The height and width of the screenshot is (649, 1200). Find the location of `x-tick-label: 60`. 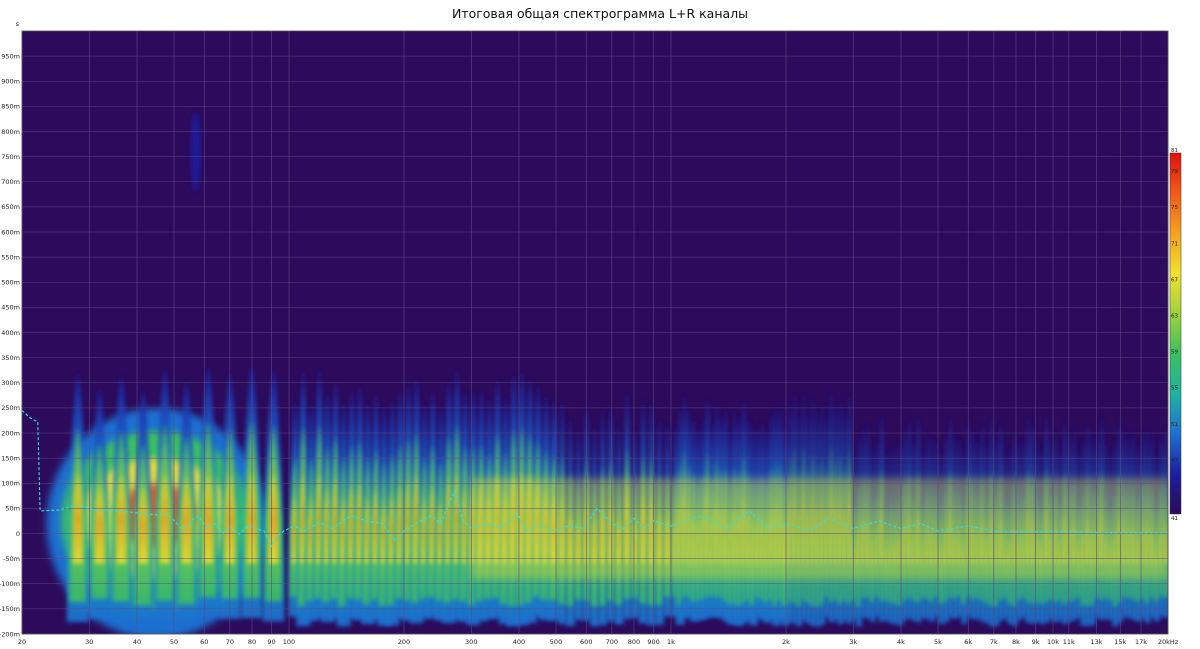

x-tick-label: 60 is located at coordinates (204, 642).